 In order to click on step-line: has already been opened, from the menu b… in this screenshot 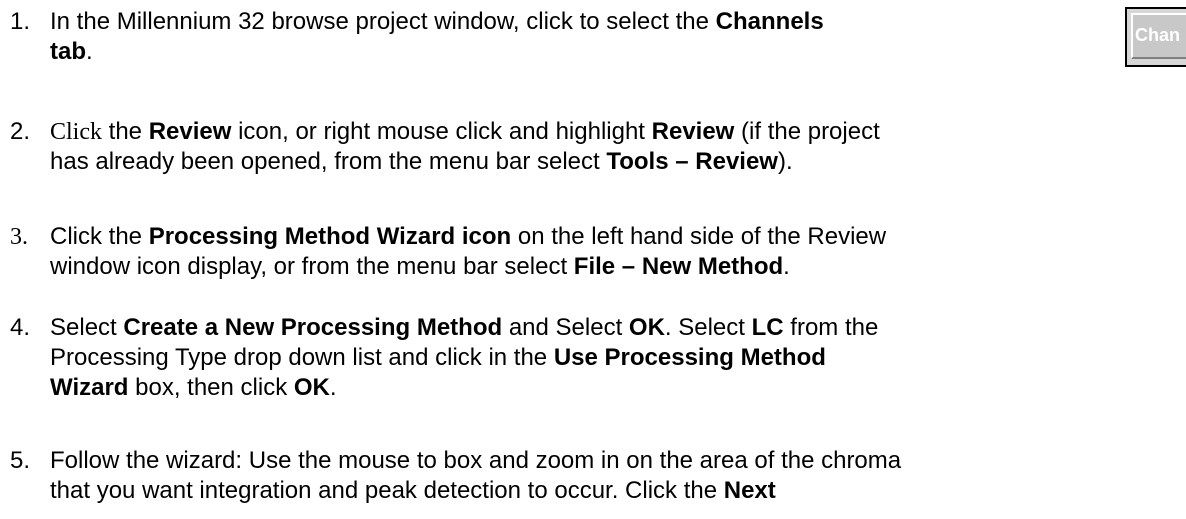, I will do `click(465, 162)`.